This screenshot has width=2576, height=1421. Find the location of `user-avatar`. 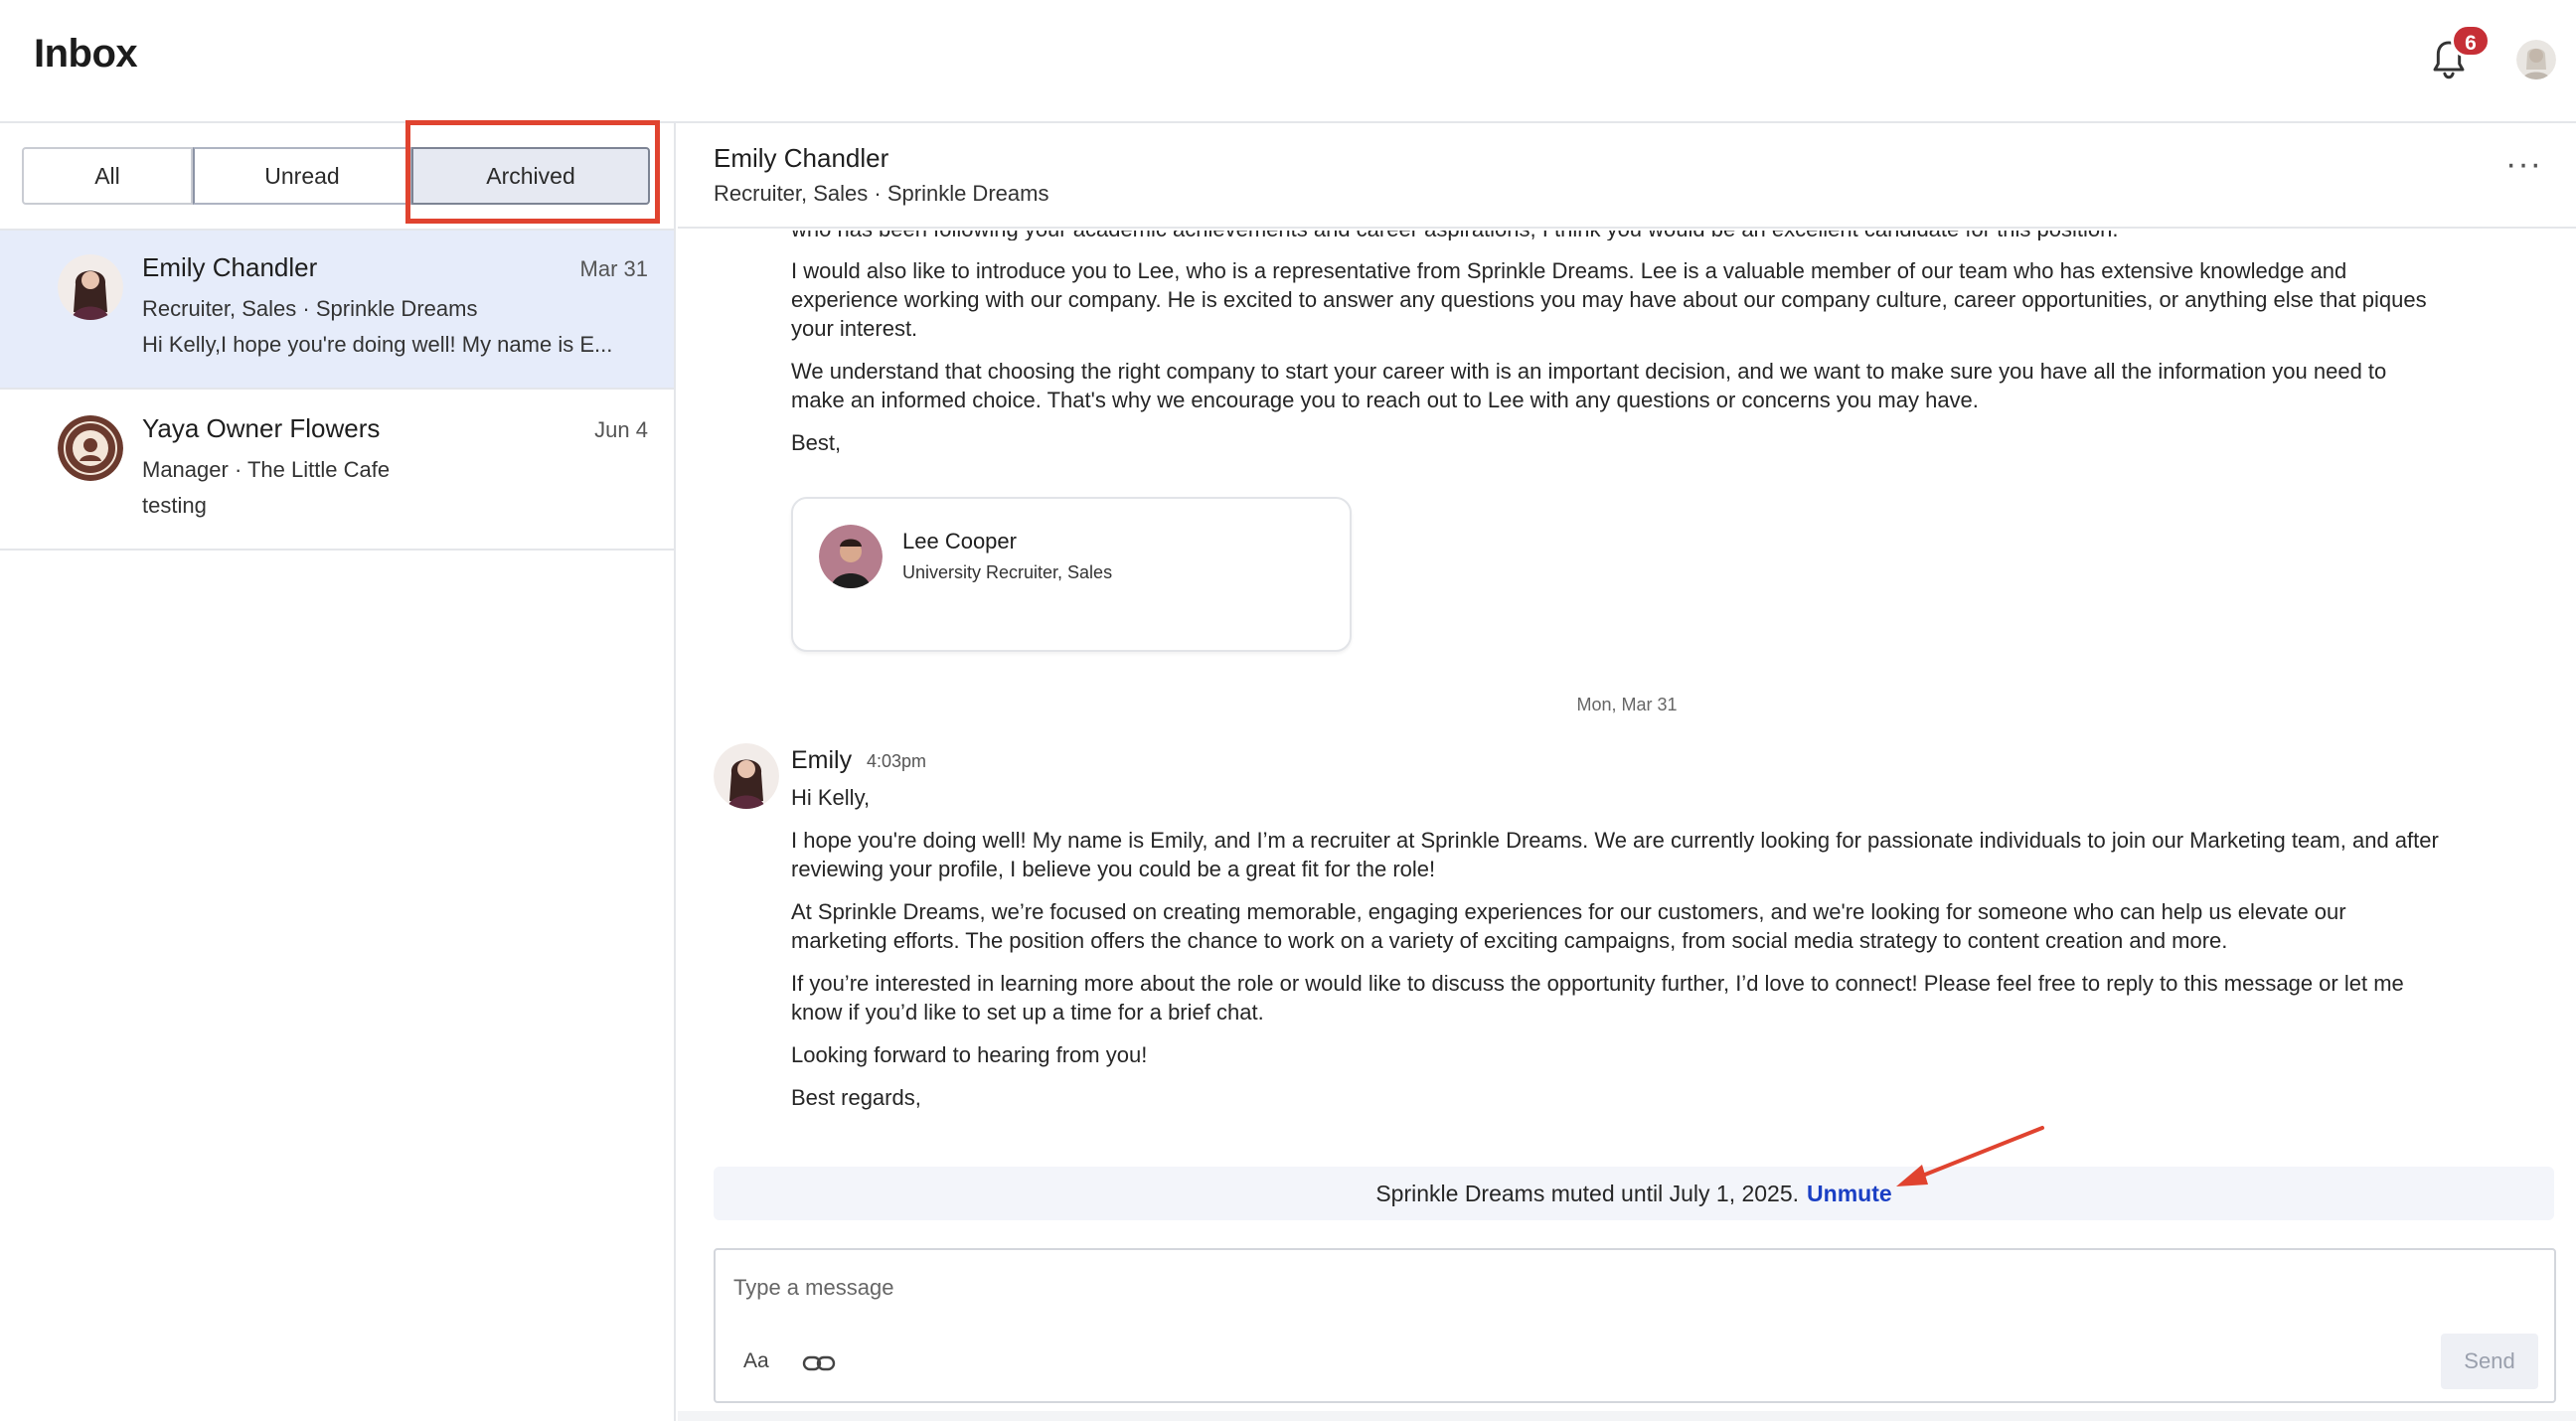

user-avatar is located at coordinates (2536, 59).